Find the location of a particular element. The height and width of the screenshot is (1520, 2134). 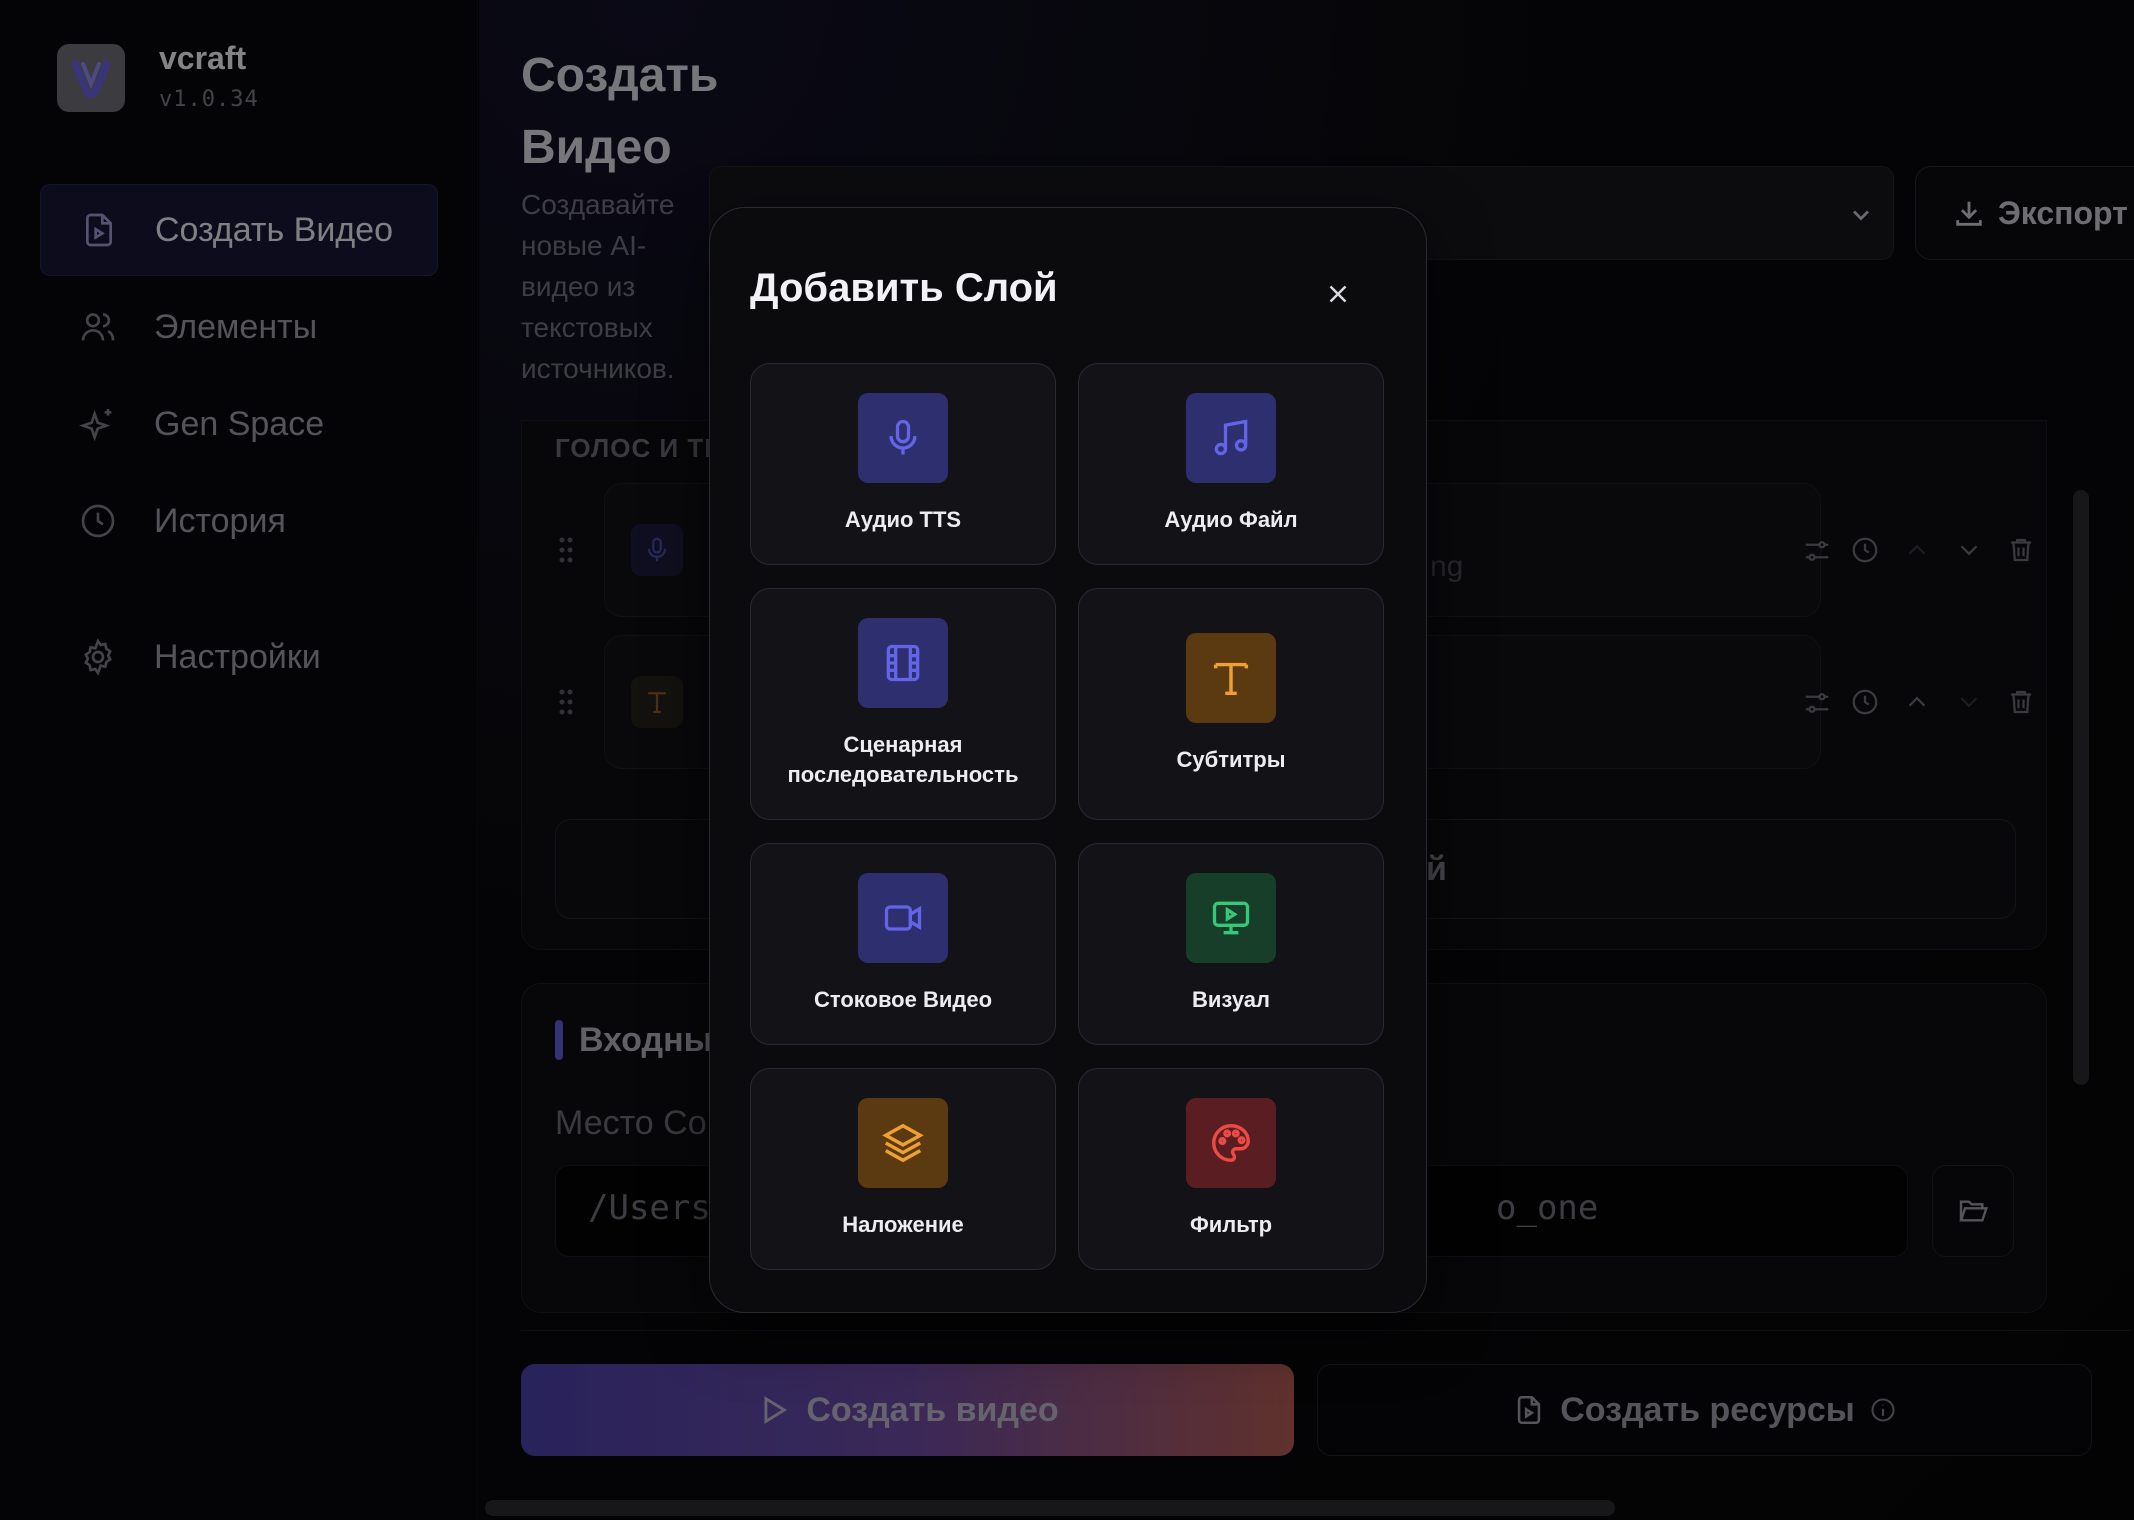

close-icon is located at coordinates (1338, 294).